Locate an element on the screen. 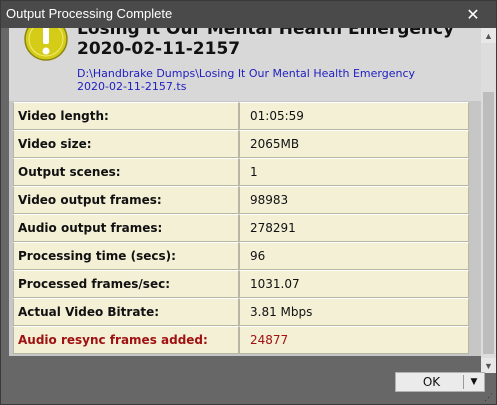  stat-value: 3.81 Mbps is located at coordinates (354, 312).